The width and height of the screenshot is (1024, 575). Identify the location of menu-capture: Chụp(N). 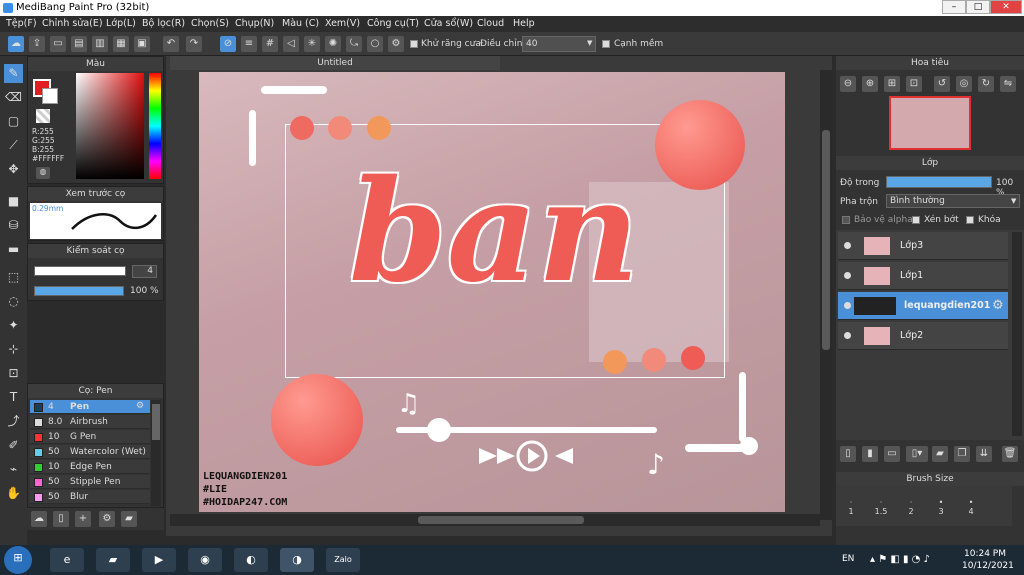
(254, 23).